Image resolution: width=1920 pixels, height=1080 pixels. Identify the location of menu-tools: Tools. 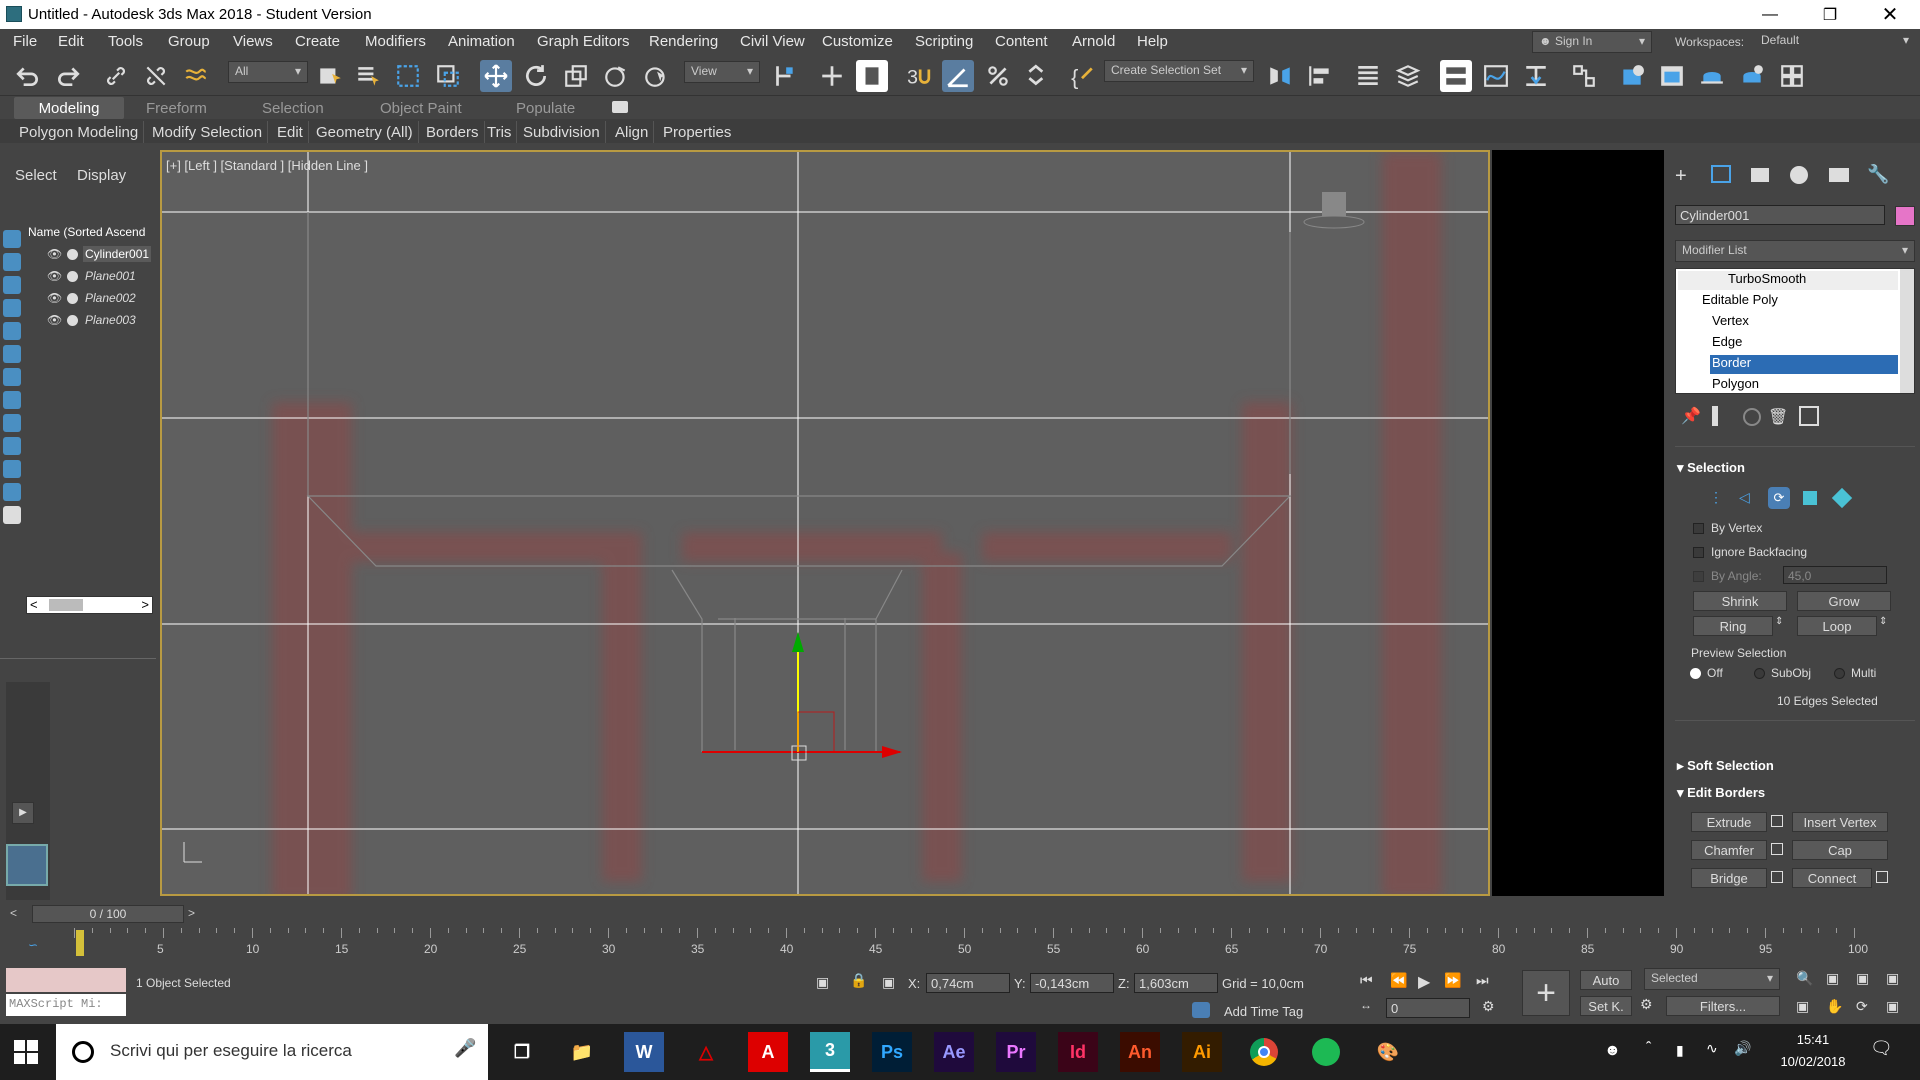
(125, 41).